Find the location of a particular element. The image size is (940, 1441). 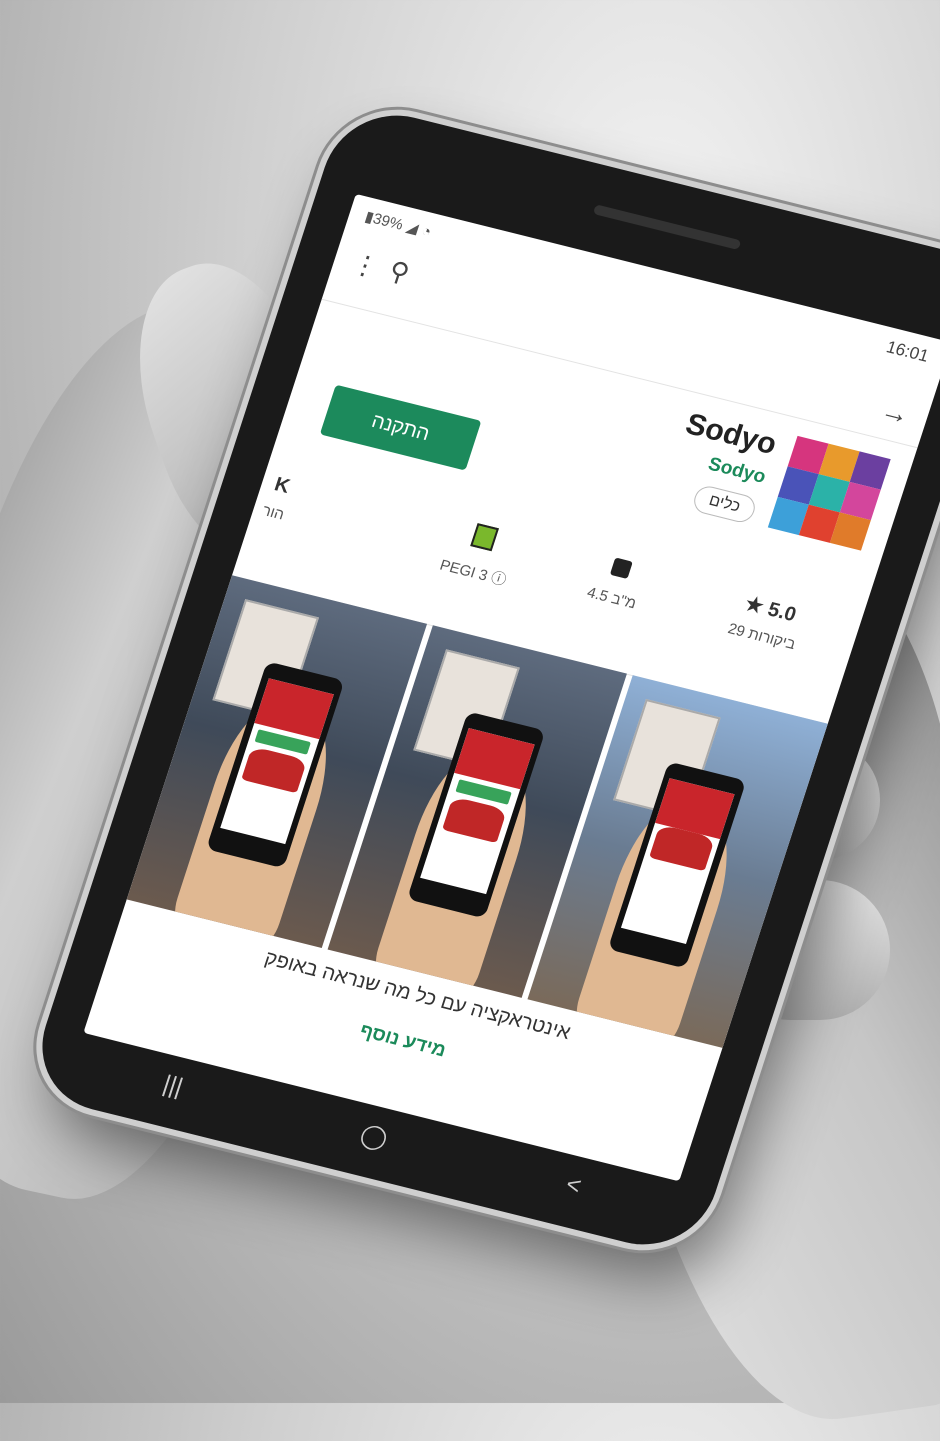

earpiece-speaker is located at coordinates (667, 227).